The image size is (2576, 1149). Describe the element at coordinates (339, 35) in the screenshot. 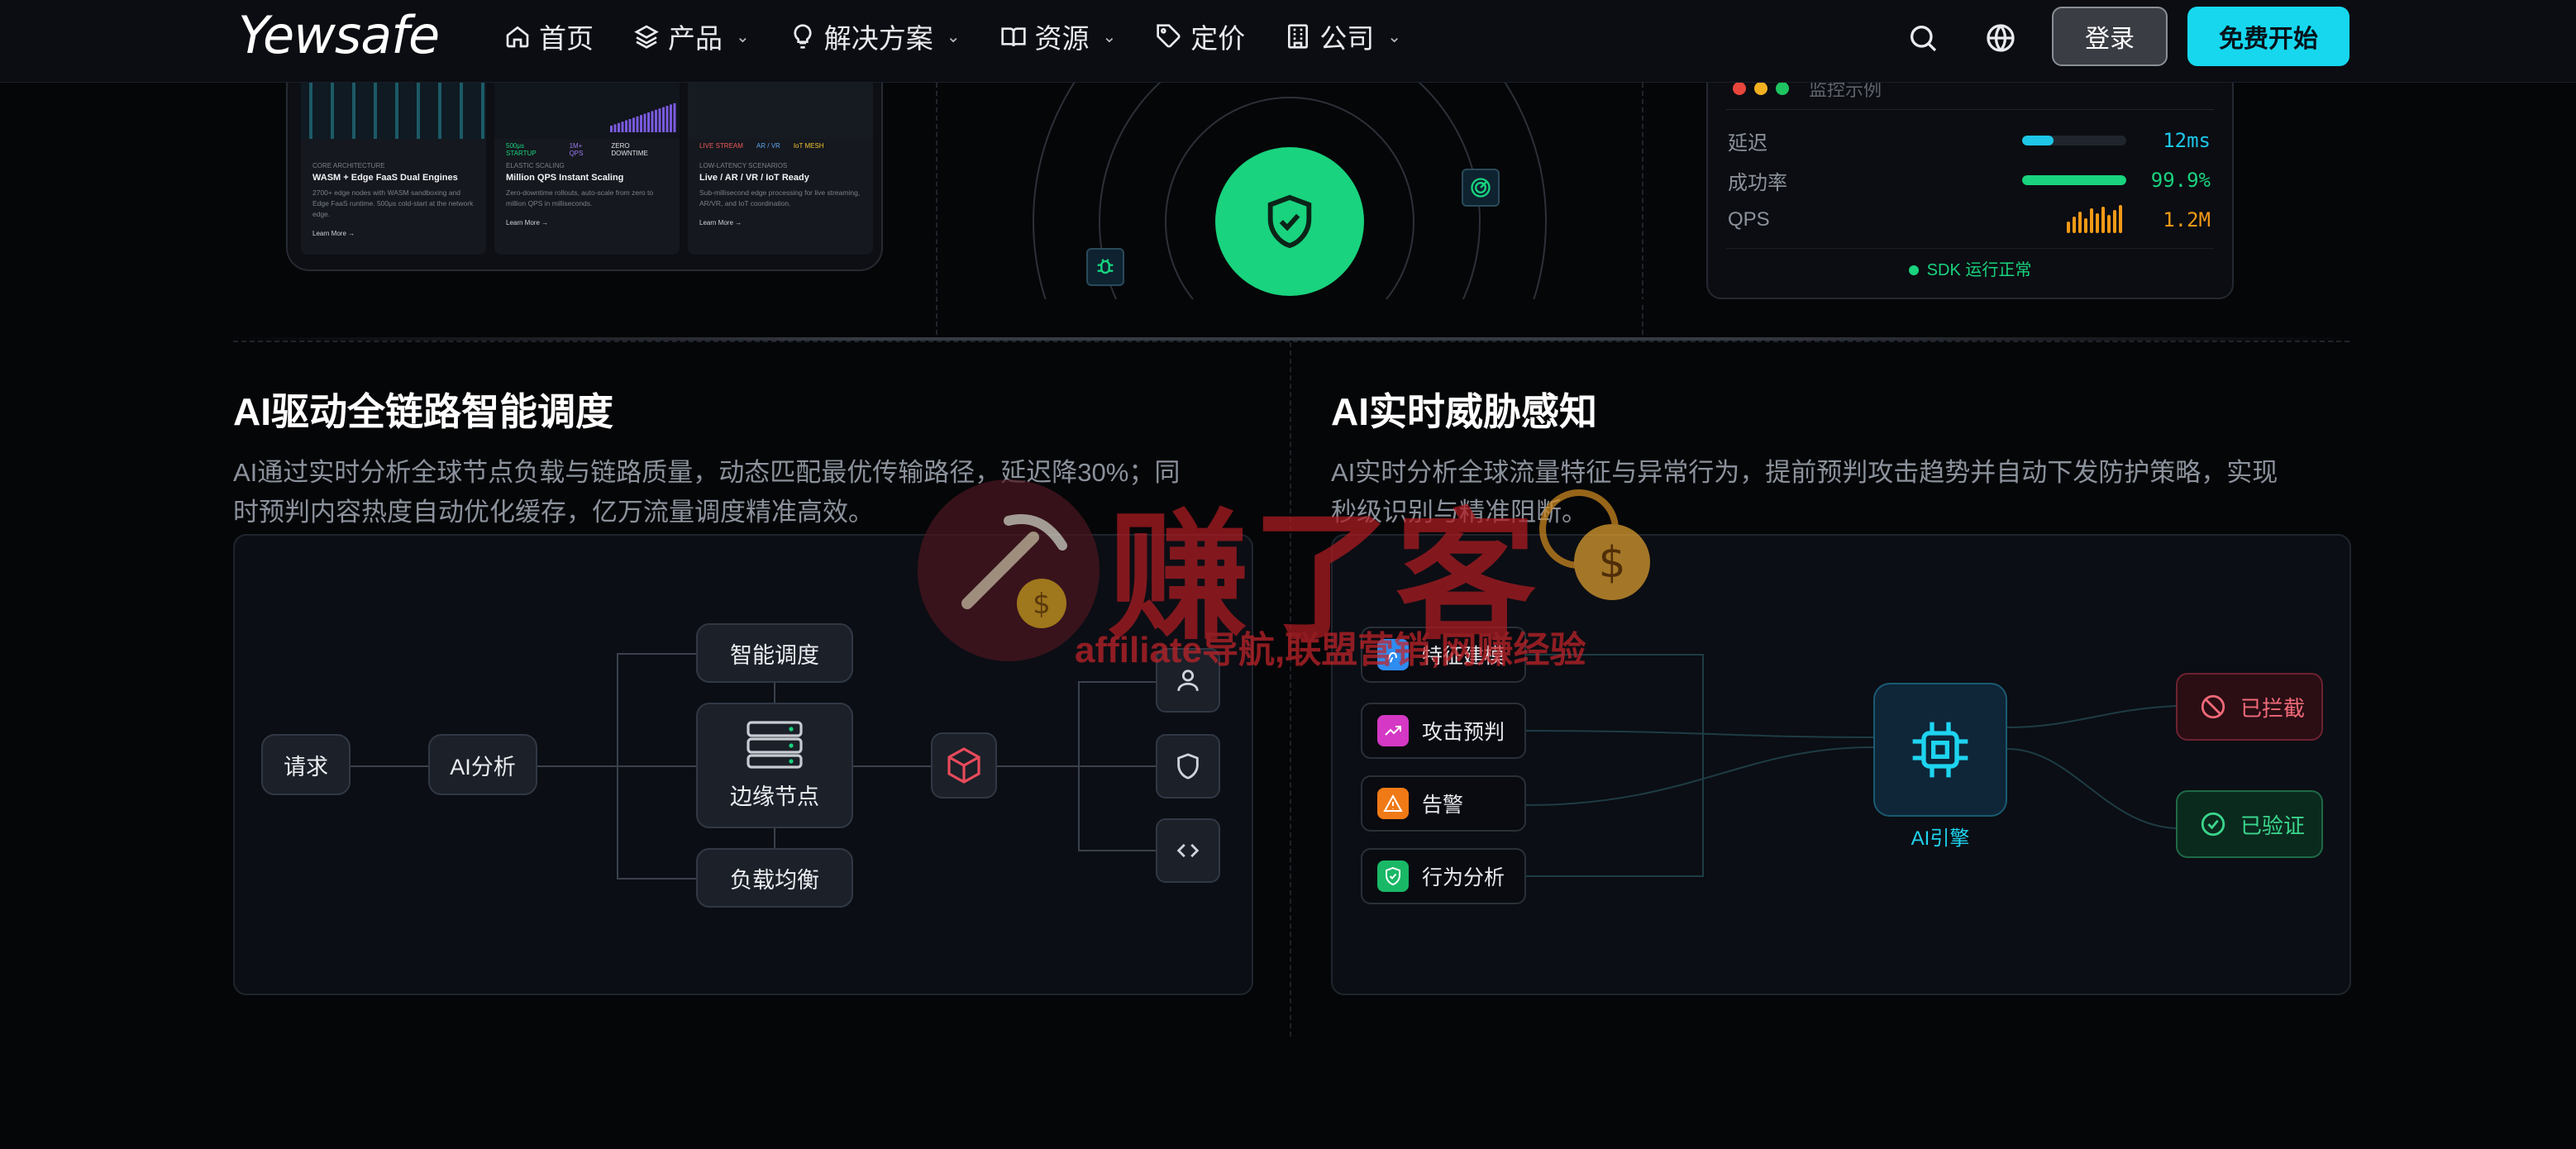

I see `brand-logo: Yewsafe` at that location.